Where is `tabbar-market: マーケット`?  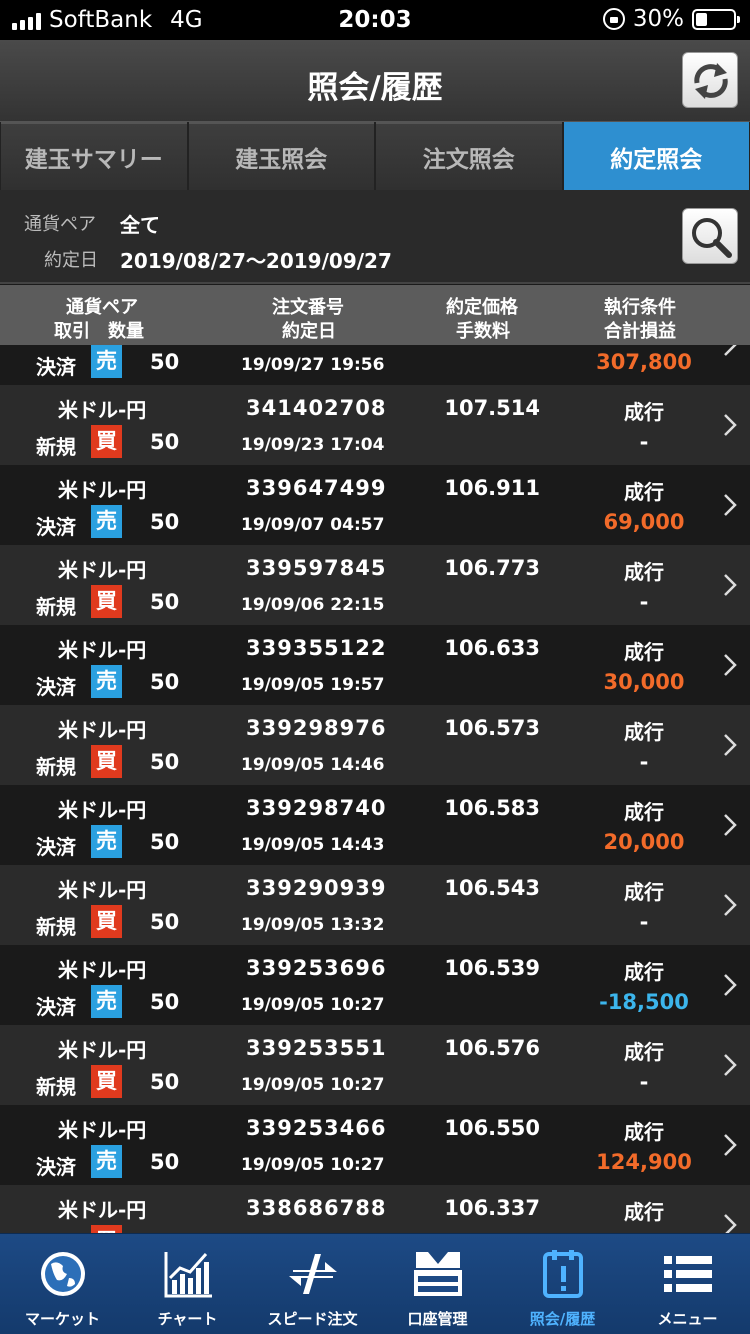 tabbar-market: マーケット is located at coordinates (62, 1284).